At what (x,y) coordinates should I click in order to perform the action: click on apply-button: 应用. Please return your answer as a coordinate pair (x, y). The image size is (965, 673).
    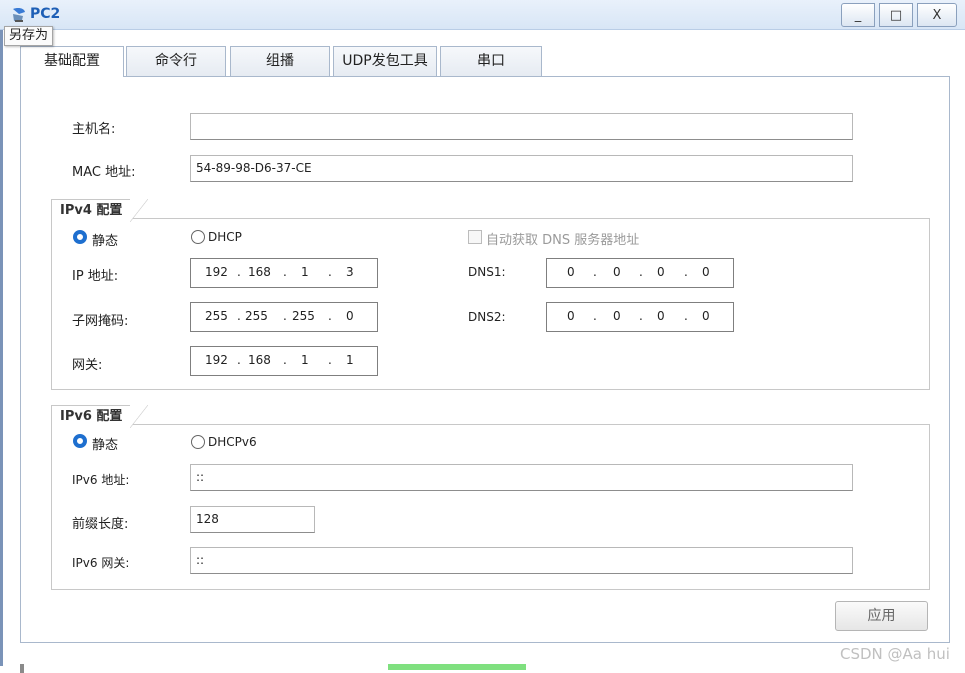
    Looking at the image, I should click on (881, 616).